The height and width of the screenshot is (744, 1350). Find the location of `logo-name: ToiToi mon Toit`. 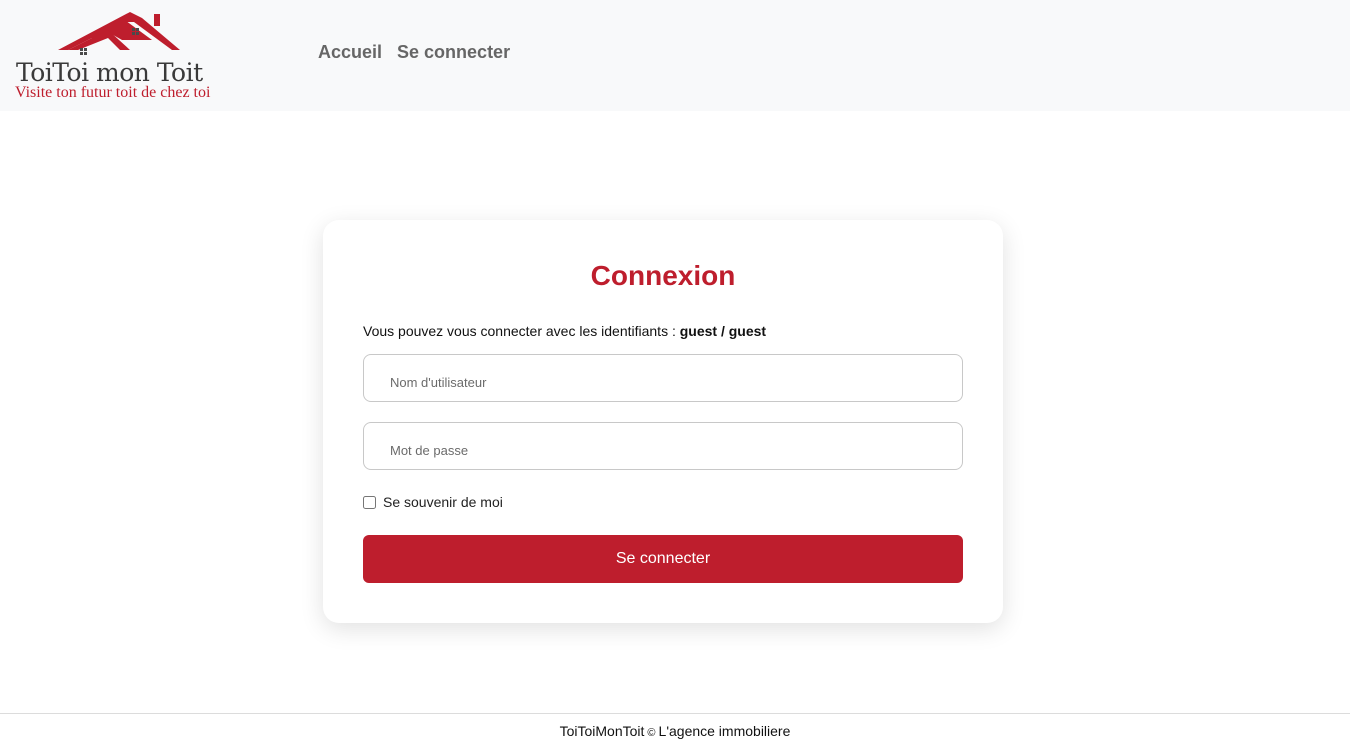

logo-name: ToiToi mon Toit is located at coordinates (109, 72).